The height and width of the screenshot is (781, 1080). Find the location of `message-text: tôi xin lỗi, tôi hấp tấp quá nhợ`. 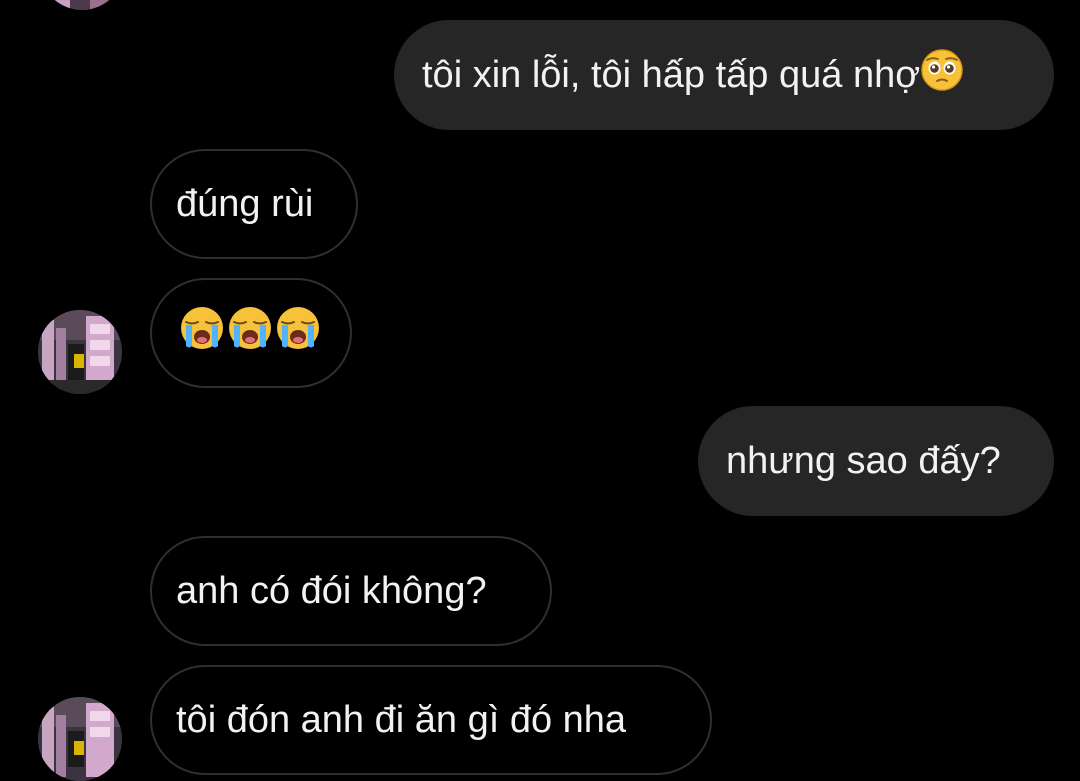

message-text: tôi xin lỗi, tôi hấp tấp quá nhợ is located at coordinates (671, 75).